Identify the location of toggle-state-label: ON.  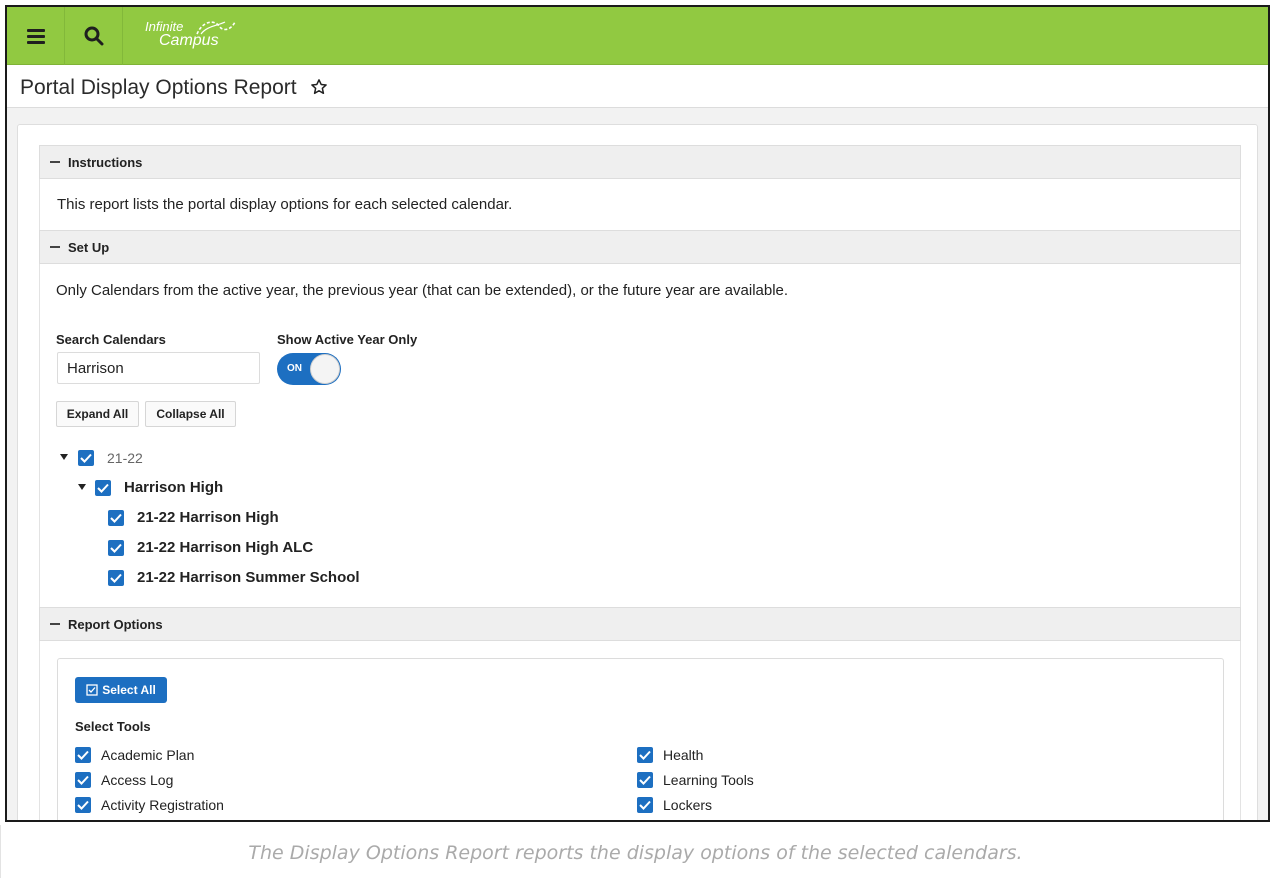
(294, 368).